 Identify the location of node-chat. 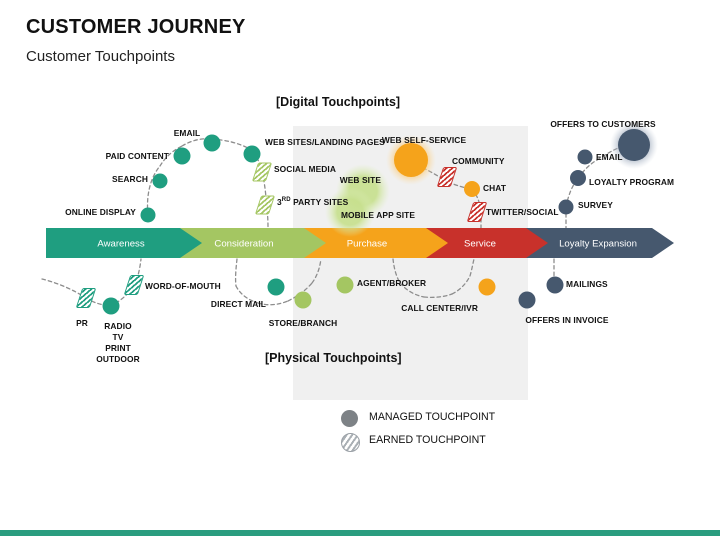
(472, 189).